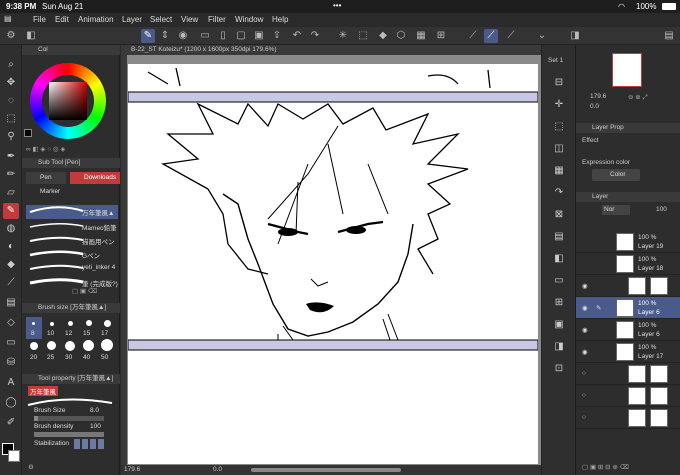  I want to click on save-icon: ▣, so click(259, 36).